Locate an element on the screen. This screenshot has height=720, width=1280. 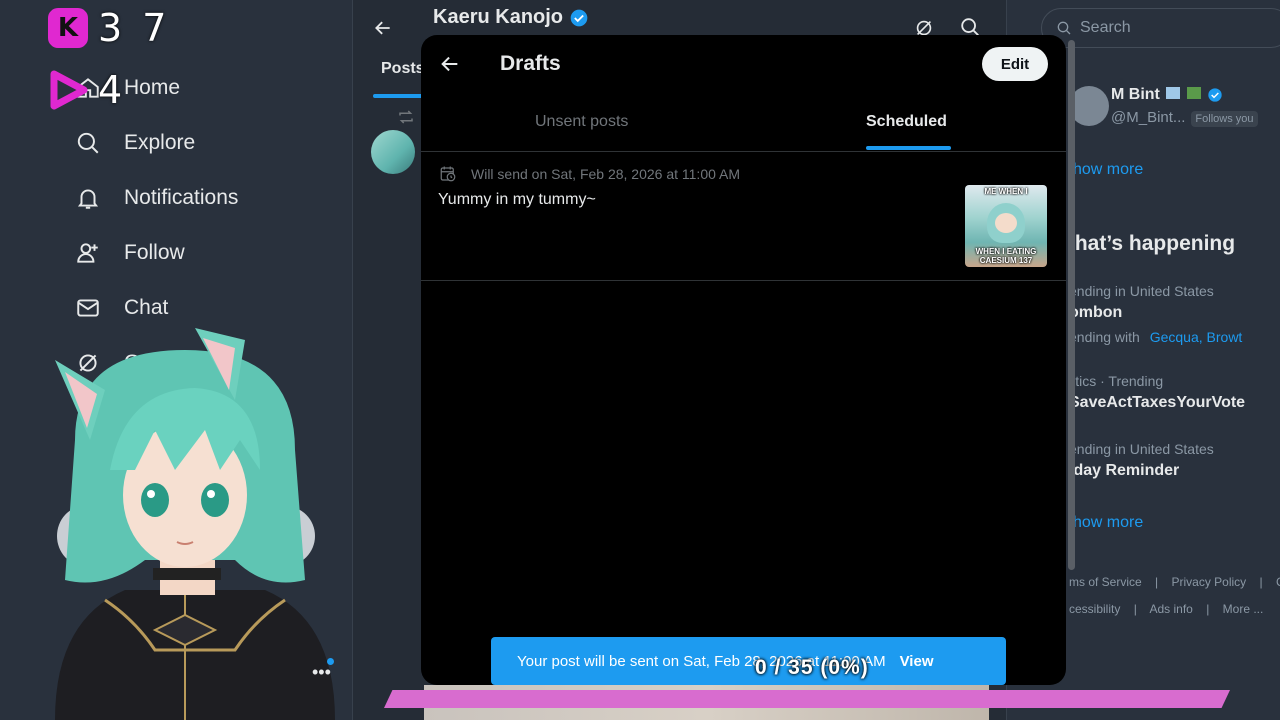
play-icon is located at coordinates (68, 90).